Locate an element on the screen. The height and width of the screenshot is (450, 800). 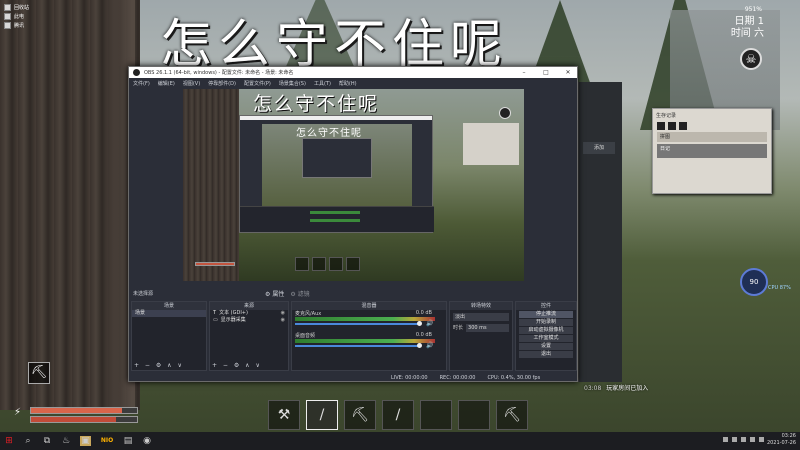
preview-skull-icon is located at coordinates (505, 113).